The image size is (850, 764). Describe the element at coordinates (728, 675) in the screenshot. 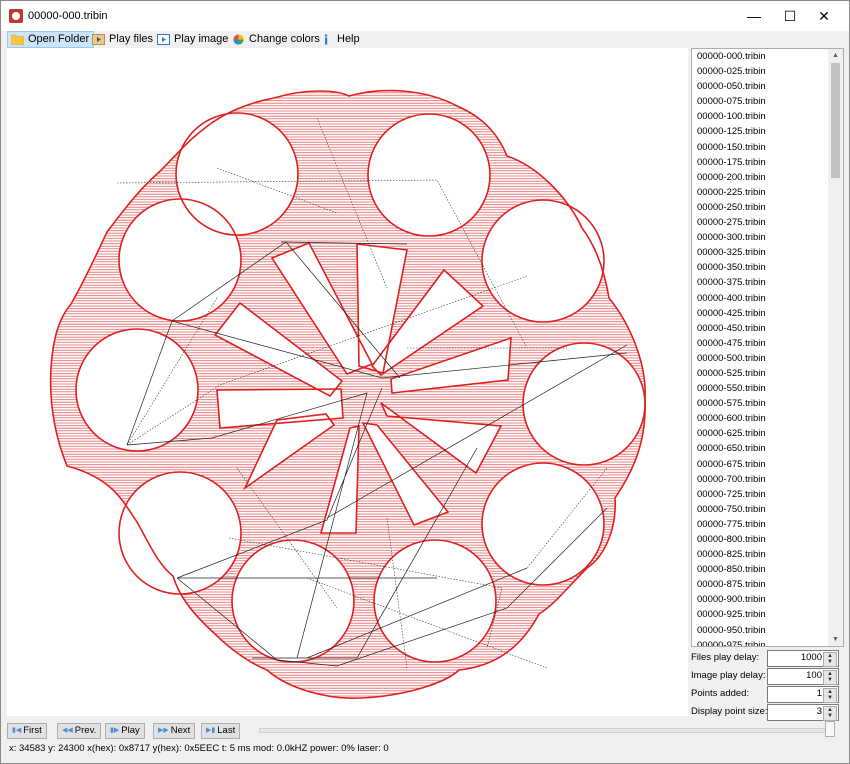

I see `image-play-delay-label: Image play delay:` at that location.